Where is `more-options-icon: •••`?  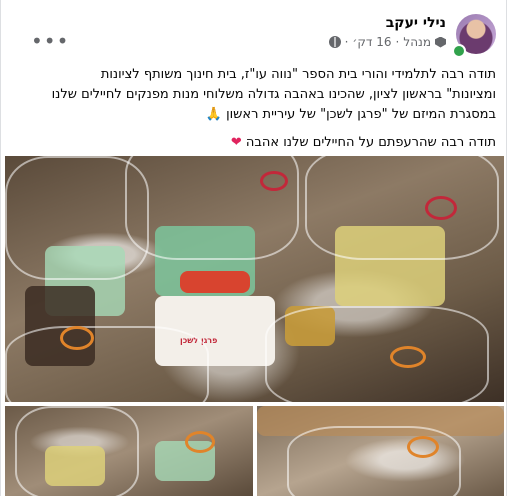
more-options-icon: ••• is located at coordinates (50, 41).